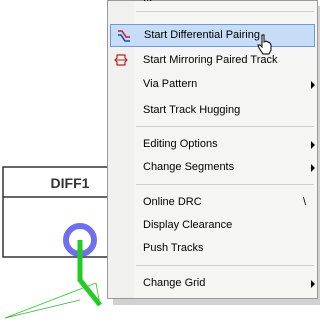  I want to click on menu-item-label: Start Track Hugging, so click(192, 110).